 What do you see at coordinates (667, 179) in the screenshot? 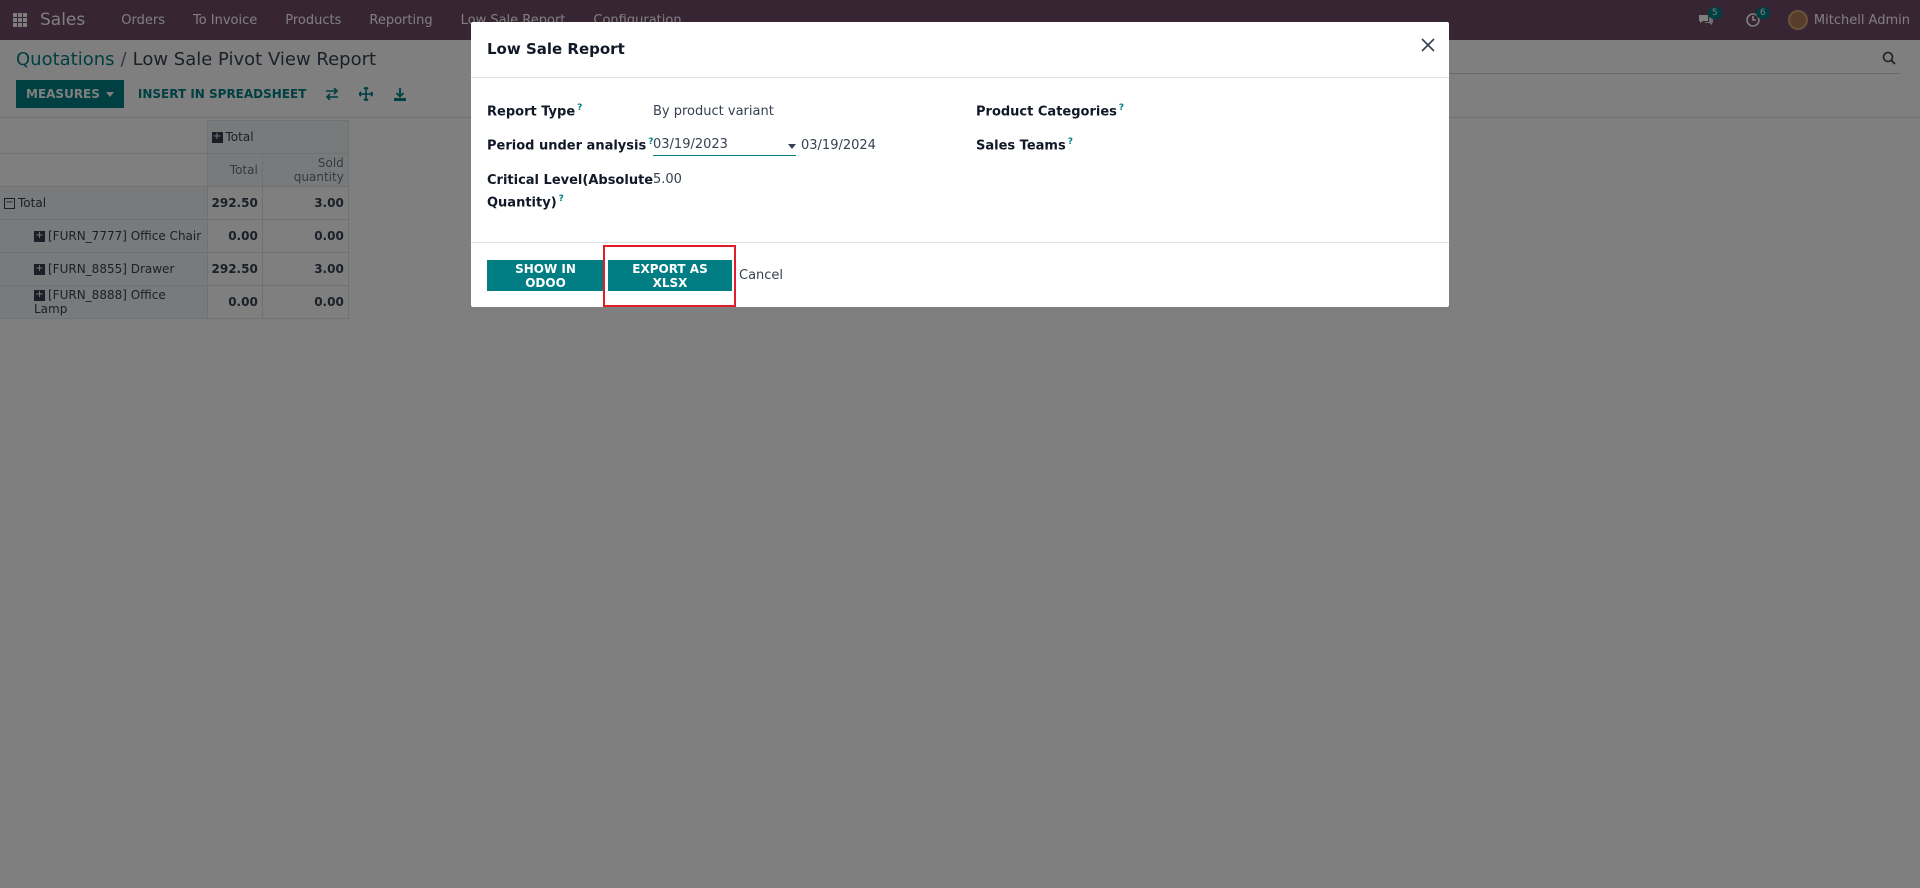
I see `critical-level-field: 5.00` at bounding box center [667, 179].